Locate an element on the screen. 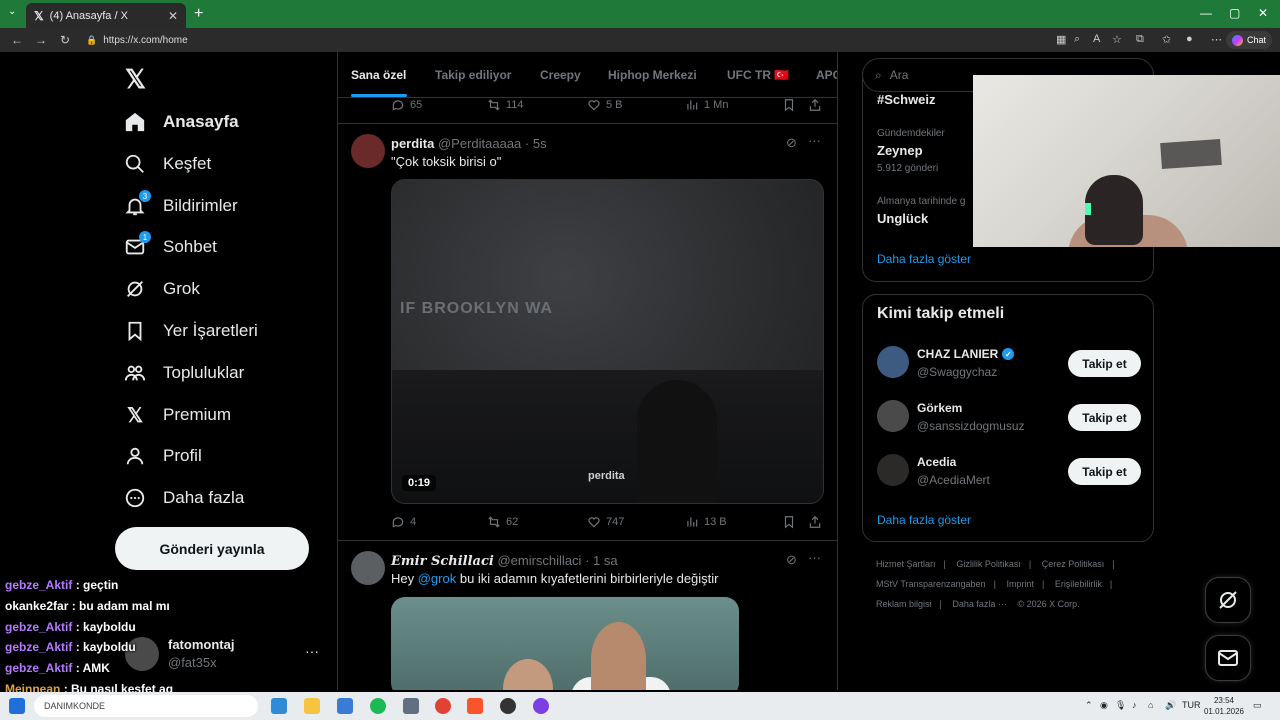 The image size is (1280, 720). show-more-trends-link: Daha fazla göster is located at coordinates (924, 259).